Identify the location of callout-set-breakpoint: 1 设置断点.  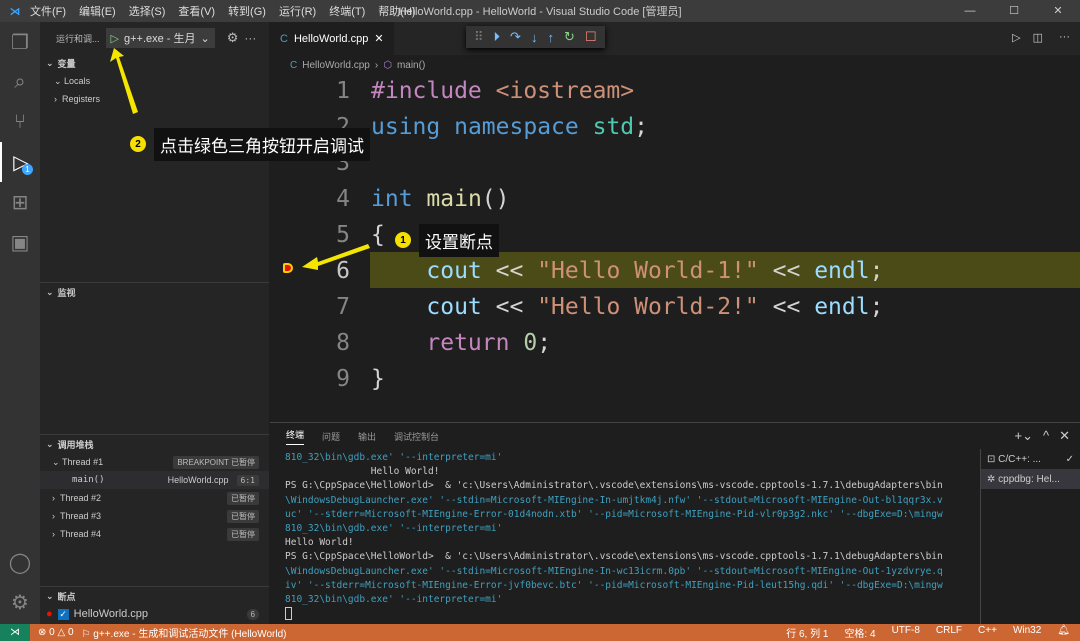
(447, 240).